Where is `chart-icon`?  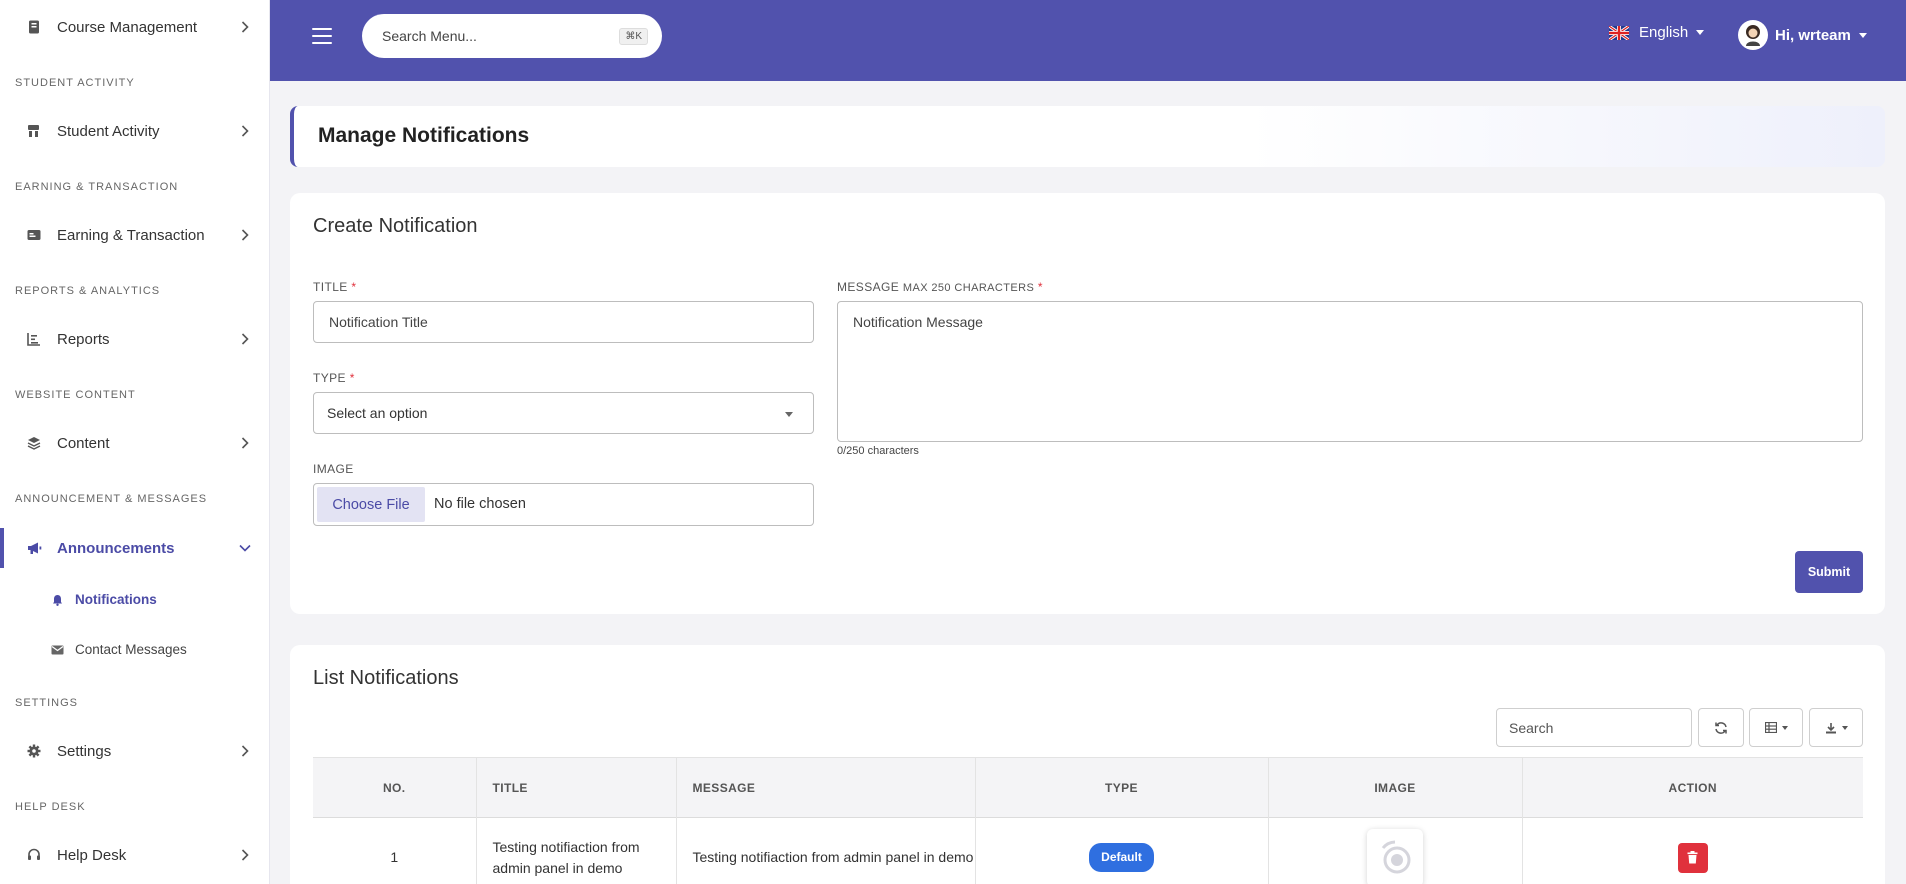 chart-icon is located at coordinates (34, 339).